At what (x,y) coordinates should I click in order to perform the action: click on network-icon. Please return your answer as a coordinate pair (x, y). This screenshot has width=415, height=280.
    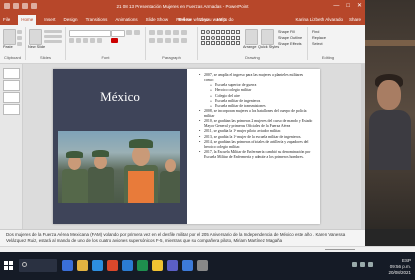
    Looking at the image, I should click on (354, 264).